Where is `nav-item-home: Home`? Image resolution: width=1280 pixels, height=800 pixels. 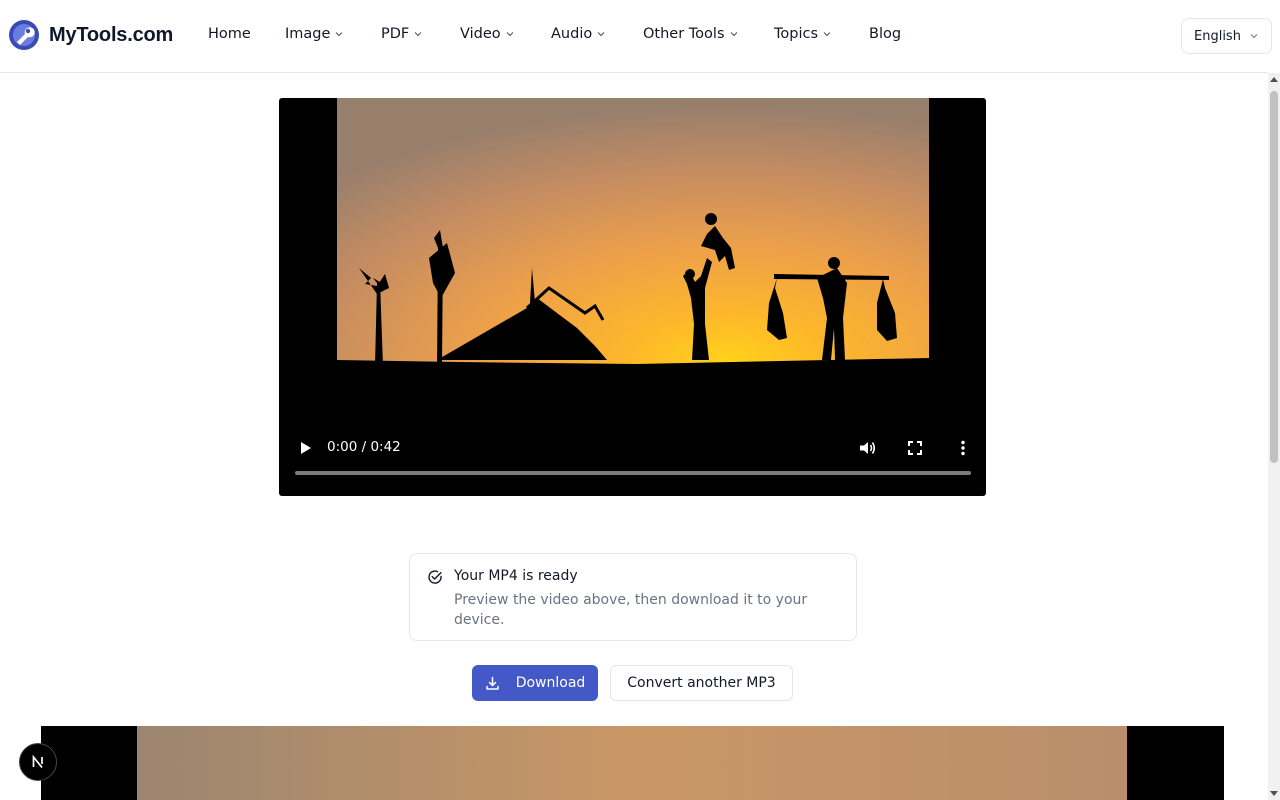 nav-item-home: Home is located at coordinates (229, 34).